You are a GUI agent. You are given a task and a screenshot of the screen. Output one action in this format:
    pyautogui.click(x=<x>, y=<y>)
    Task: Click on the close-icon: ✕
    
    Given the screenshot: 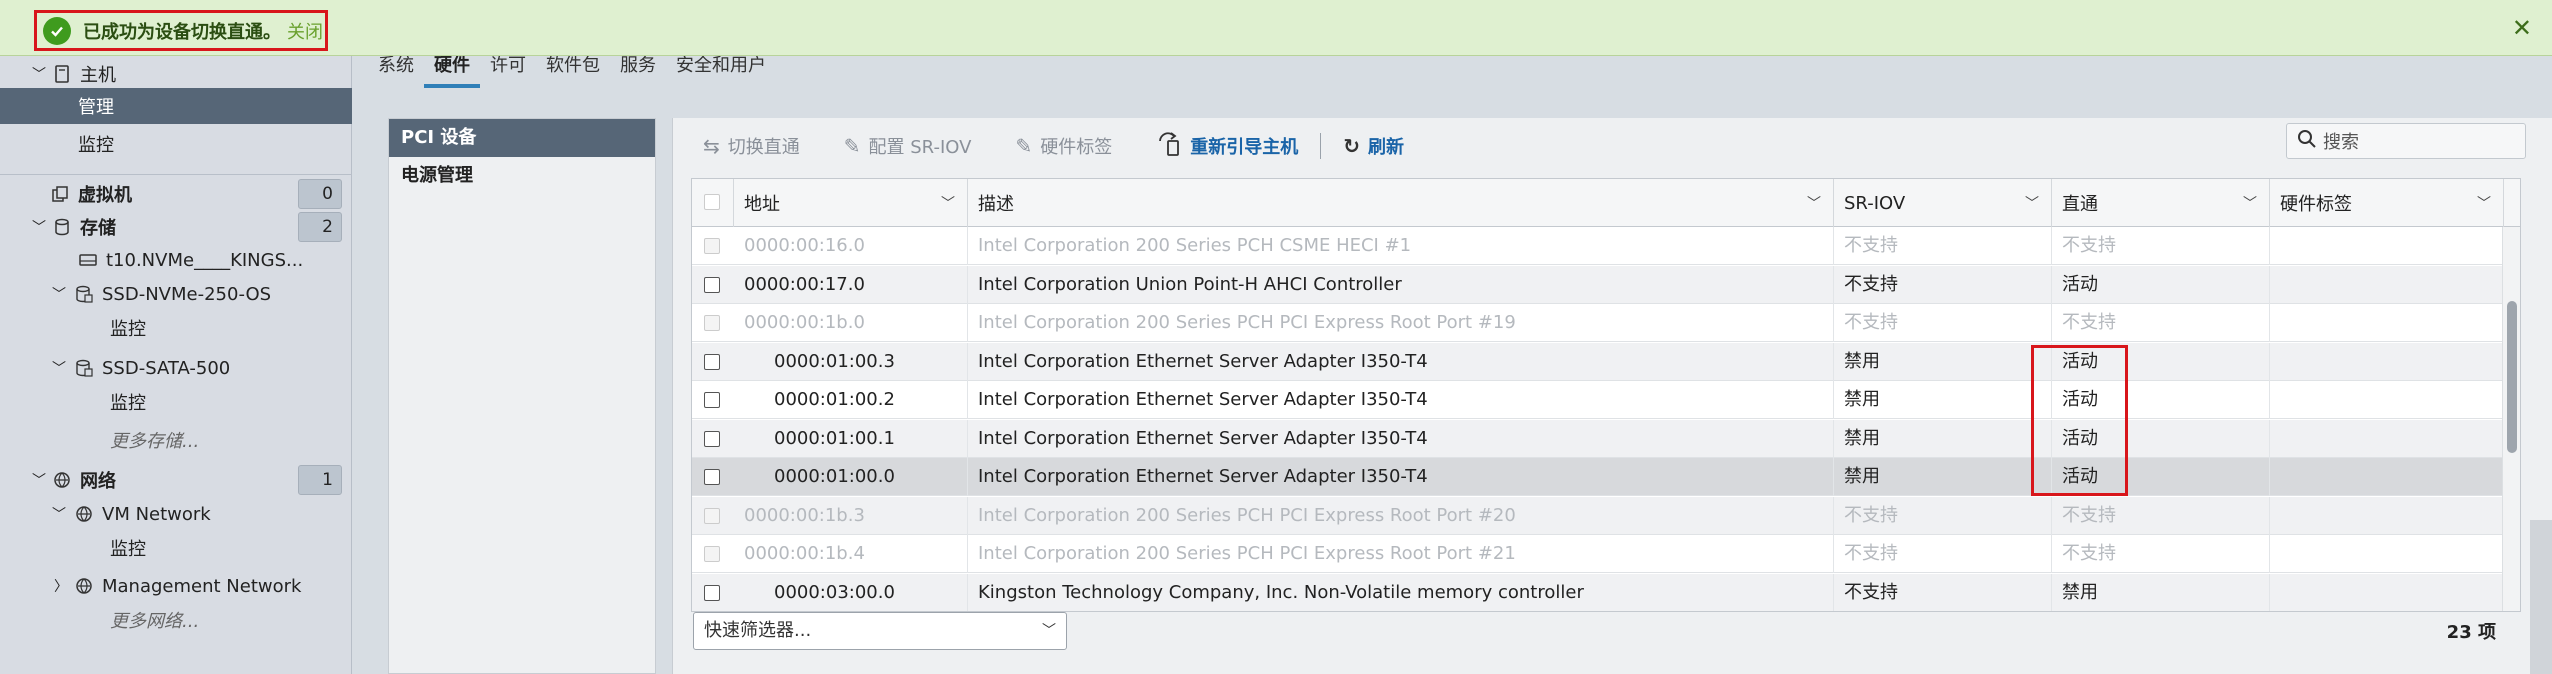 What is the action you would take?
    pyautogui.click(x=2522, y=28)
    